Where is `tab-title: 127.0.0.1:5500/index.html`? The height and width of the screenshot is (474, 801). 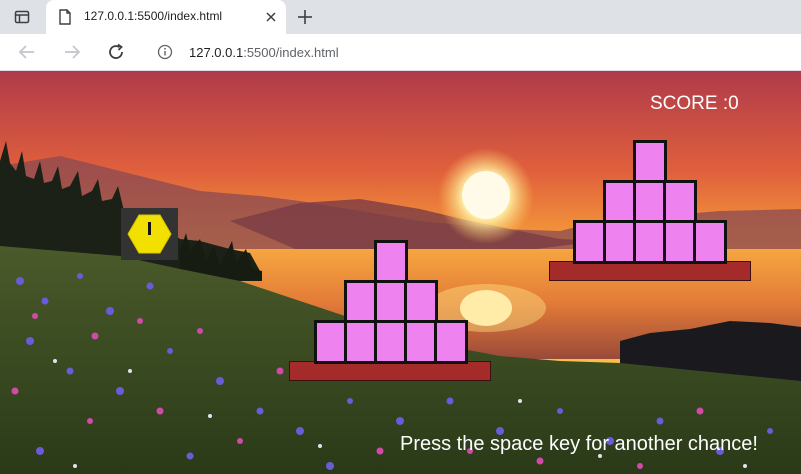 tab-title: 127.0.0.1:5500/index.html is located at coordinates (153, 16).